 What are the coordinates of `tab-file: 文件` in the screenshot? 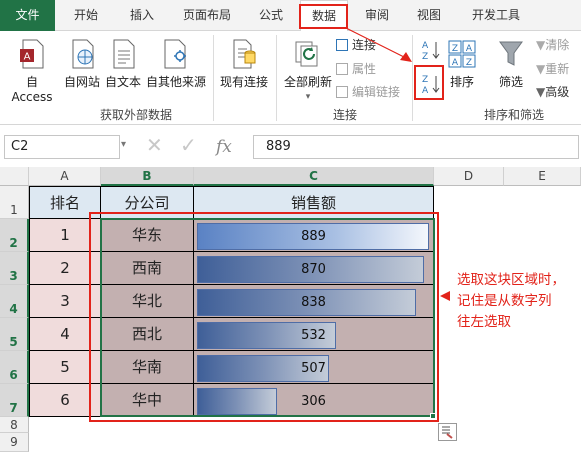 It's located at (27, 15).